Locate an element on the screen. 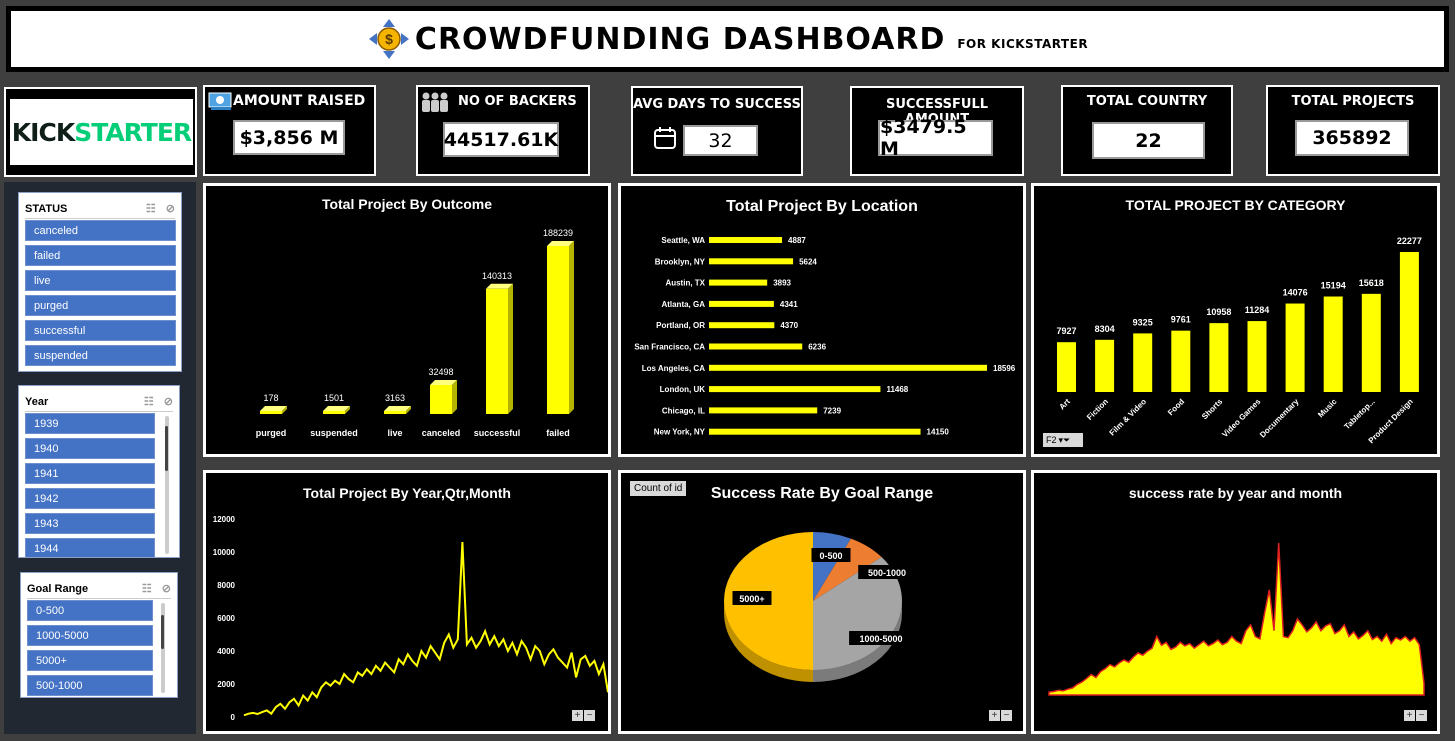  goal-item: 500-1000 is located at coordinates (90, 685).